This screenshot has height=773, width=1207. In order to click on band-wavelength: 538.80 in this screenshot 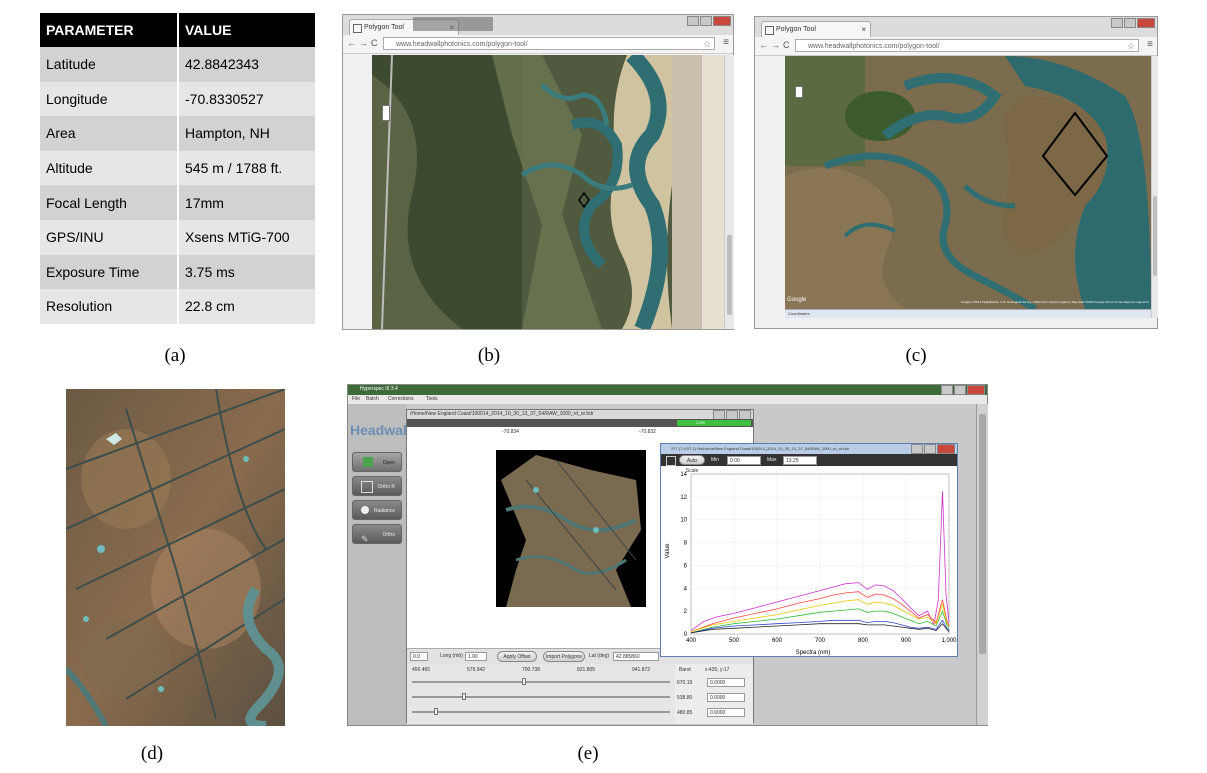, I will do `click(685, 698)`.